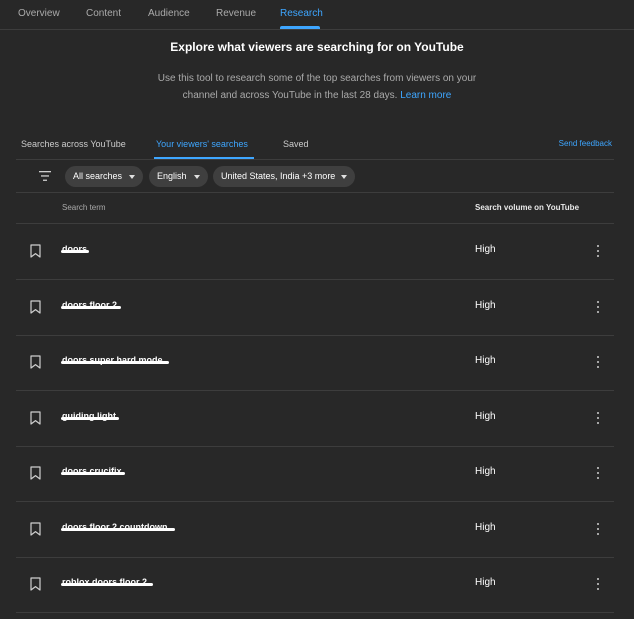 Image resolution: width=634 pixels, height=619 pixels. I want to click on search-type-dropdown: All searches, so click(104, 176).